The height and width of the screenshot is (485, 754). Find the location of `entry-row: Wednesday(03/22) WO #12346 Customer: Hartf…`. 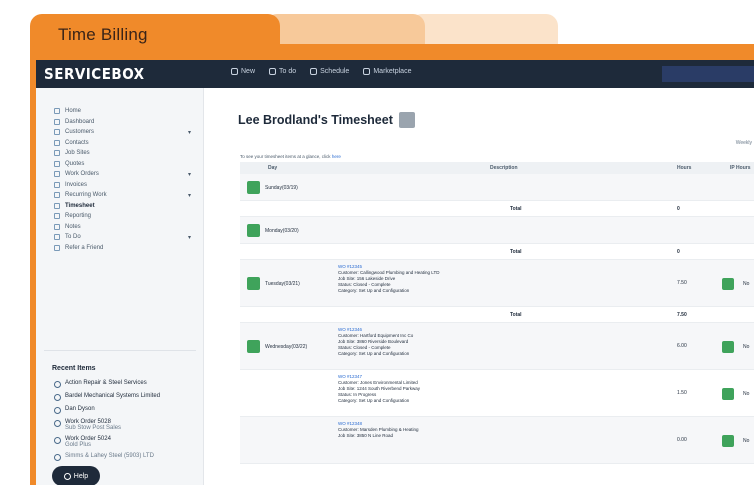

entry-row: Wednesday(03/22) WO #12346 Customer: Hartf… is located at coordinates (497, 346).